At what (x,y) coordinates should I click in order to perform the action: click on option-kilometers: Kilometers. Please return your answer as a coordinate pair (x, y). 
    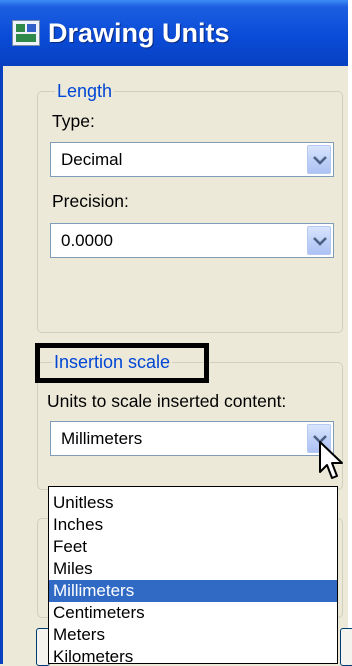
    Looking at the image, I should click on (193, 654).